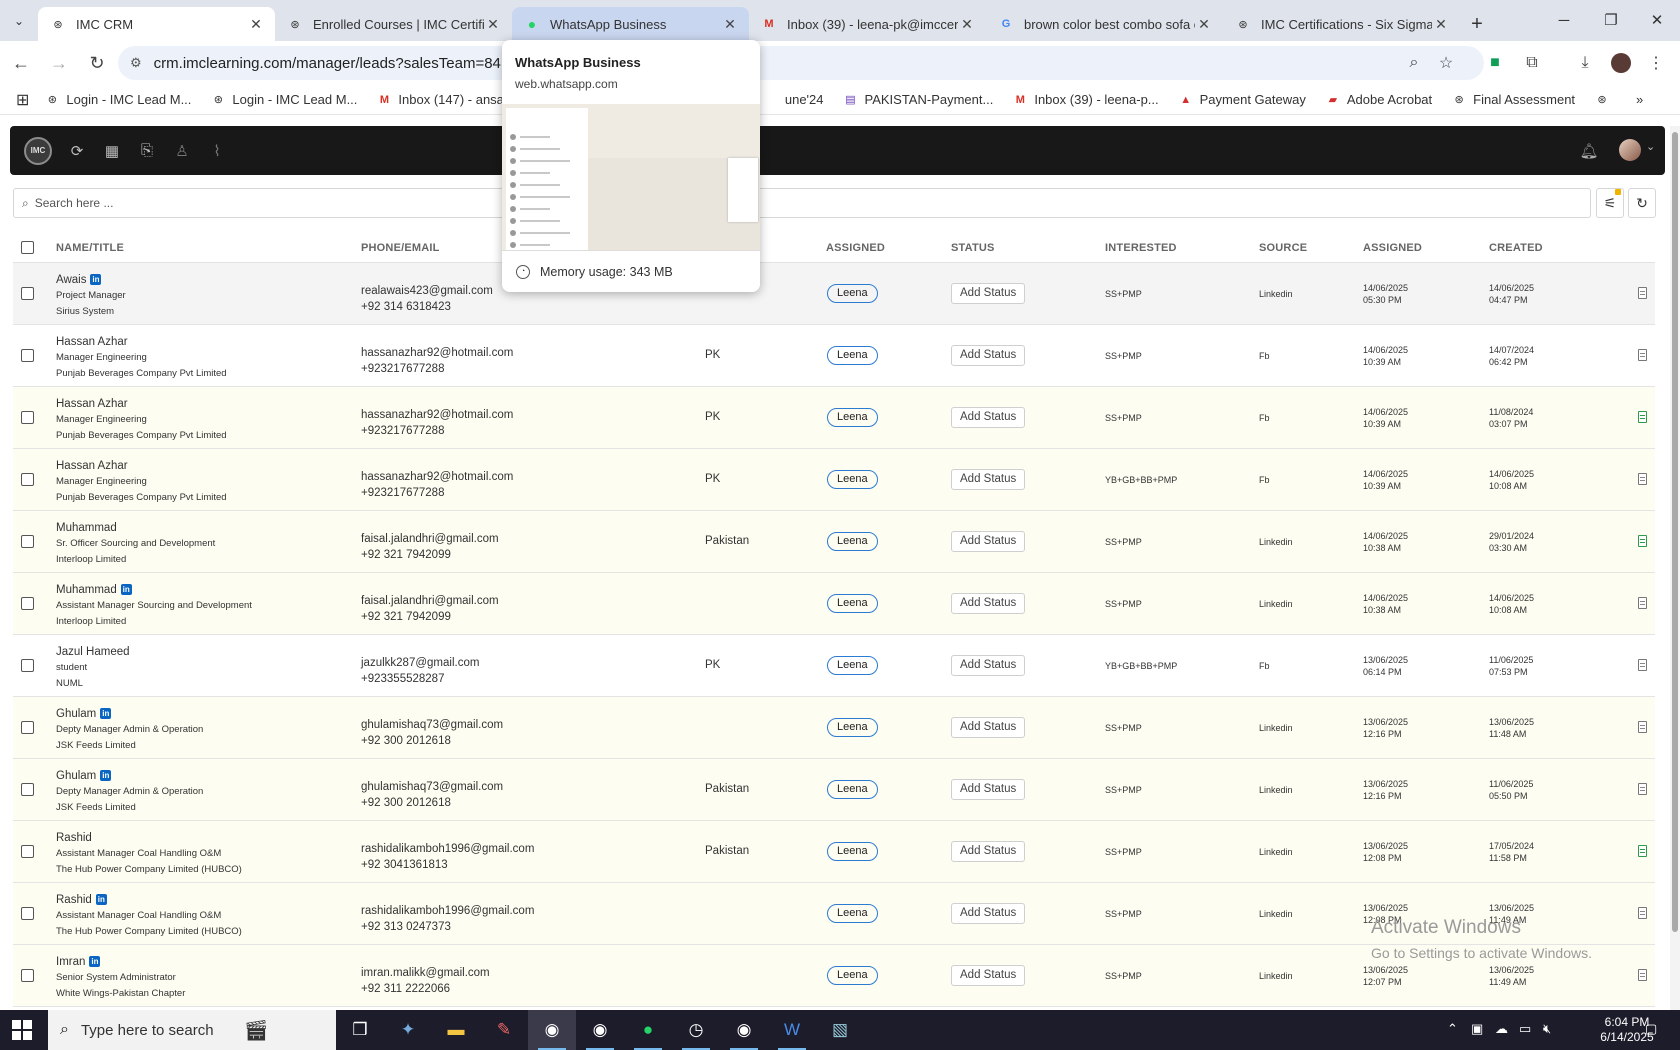 The width and height of the screenshot is (1680, 1050). What do you see at coordinates (38, 150) in the screenshot?
I see `imc-logo: IMC` at bounding box center [38, 150].